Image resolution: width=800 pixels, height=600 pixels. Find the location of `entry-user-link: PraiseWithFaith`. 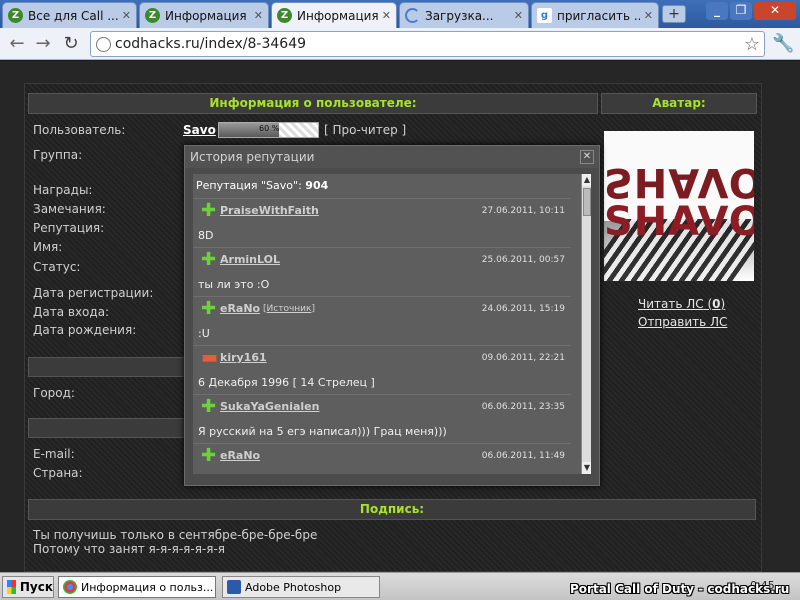

entry-user-link: PraiseWithFaith is located at coordinates (269, 210).